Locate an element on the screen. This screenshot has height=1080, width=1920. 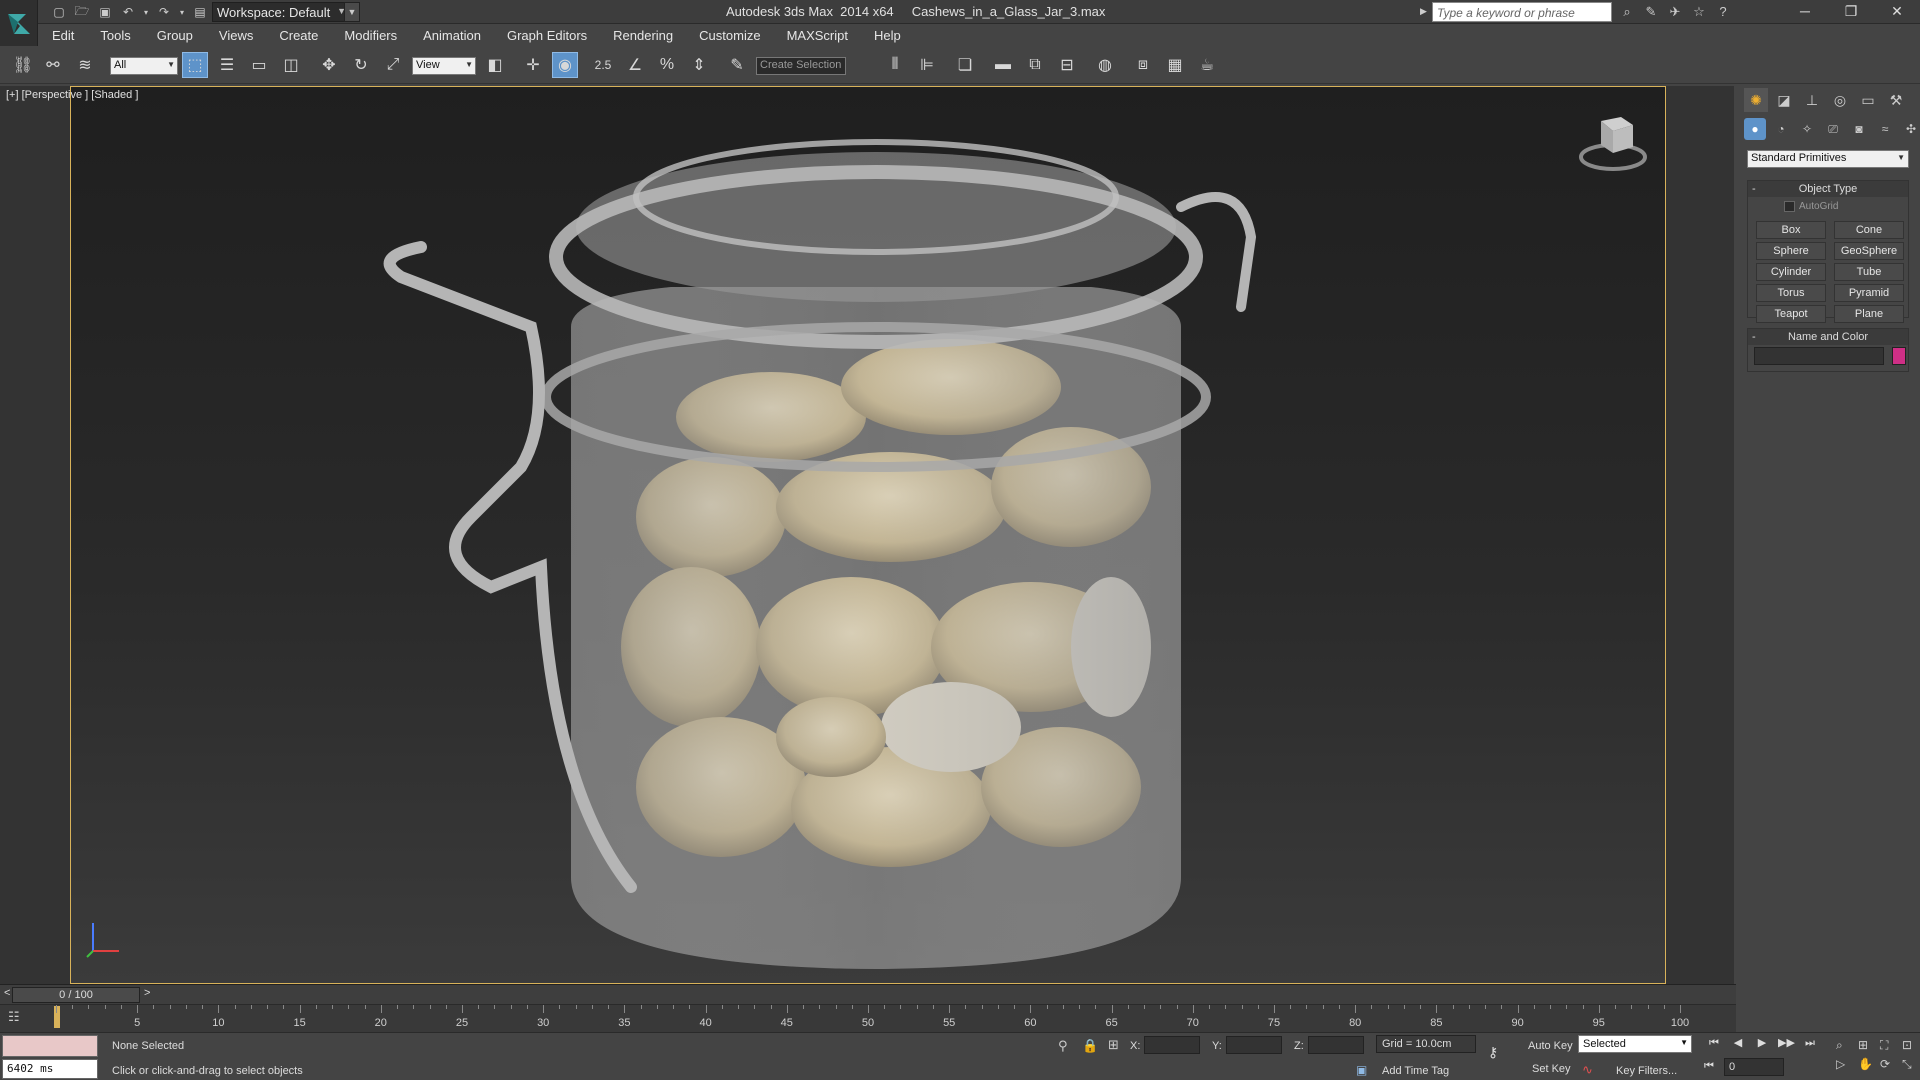
field-of-view-icon: ▷ is located at coordinates (1845, 1064).